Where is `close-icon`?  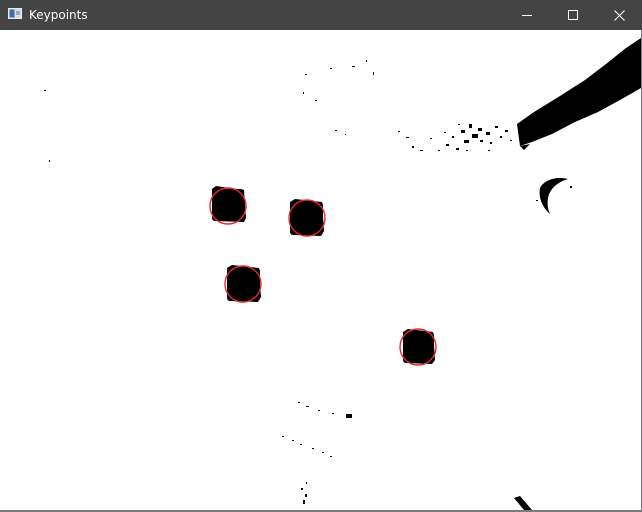 close-icon is located at coordinates (619, 15).